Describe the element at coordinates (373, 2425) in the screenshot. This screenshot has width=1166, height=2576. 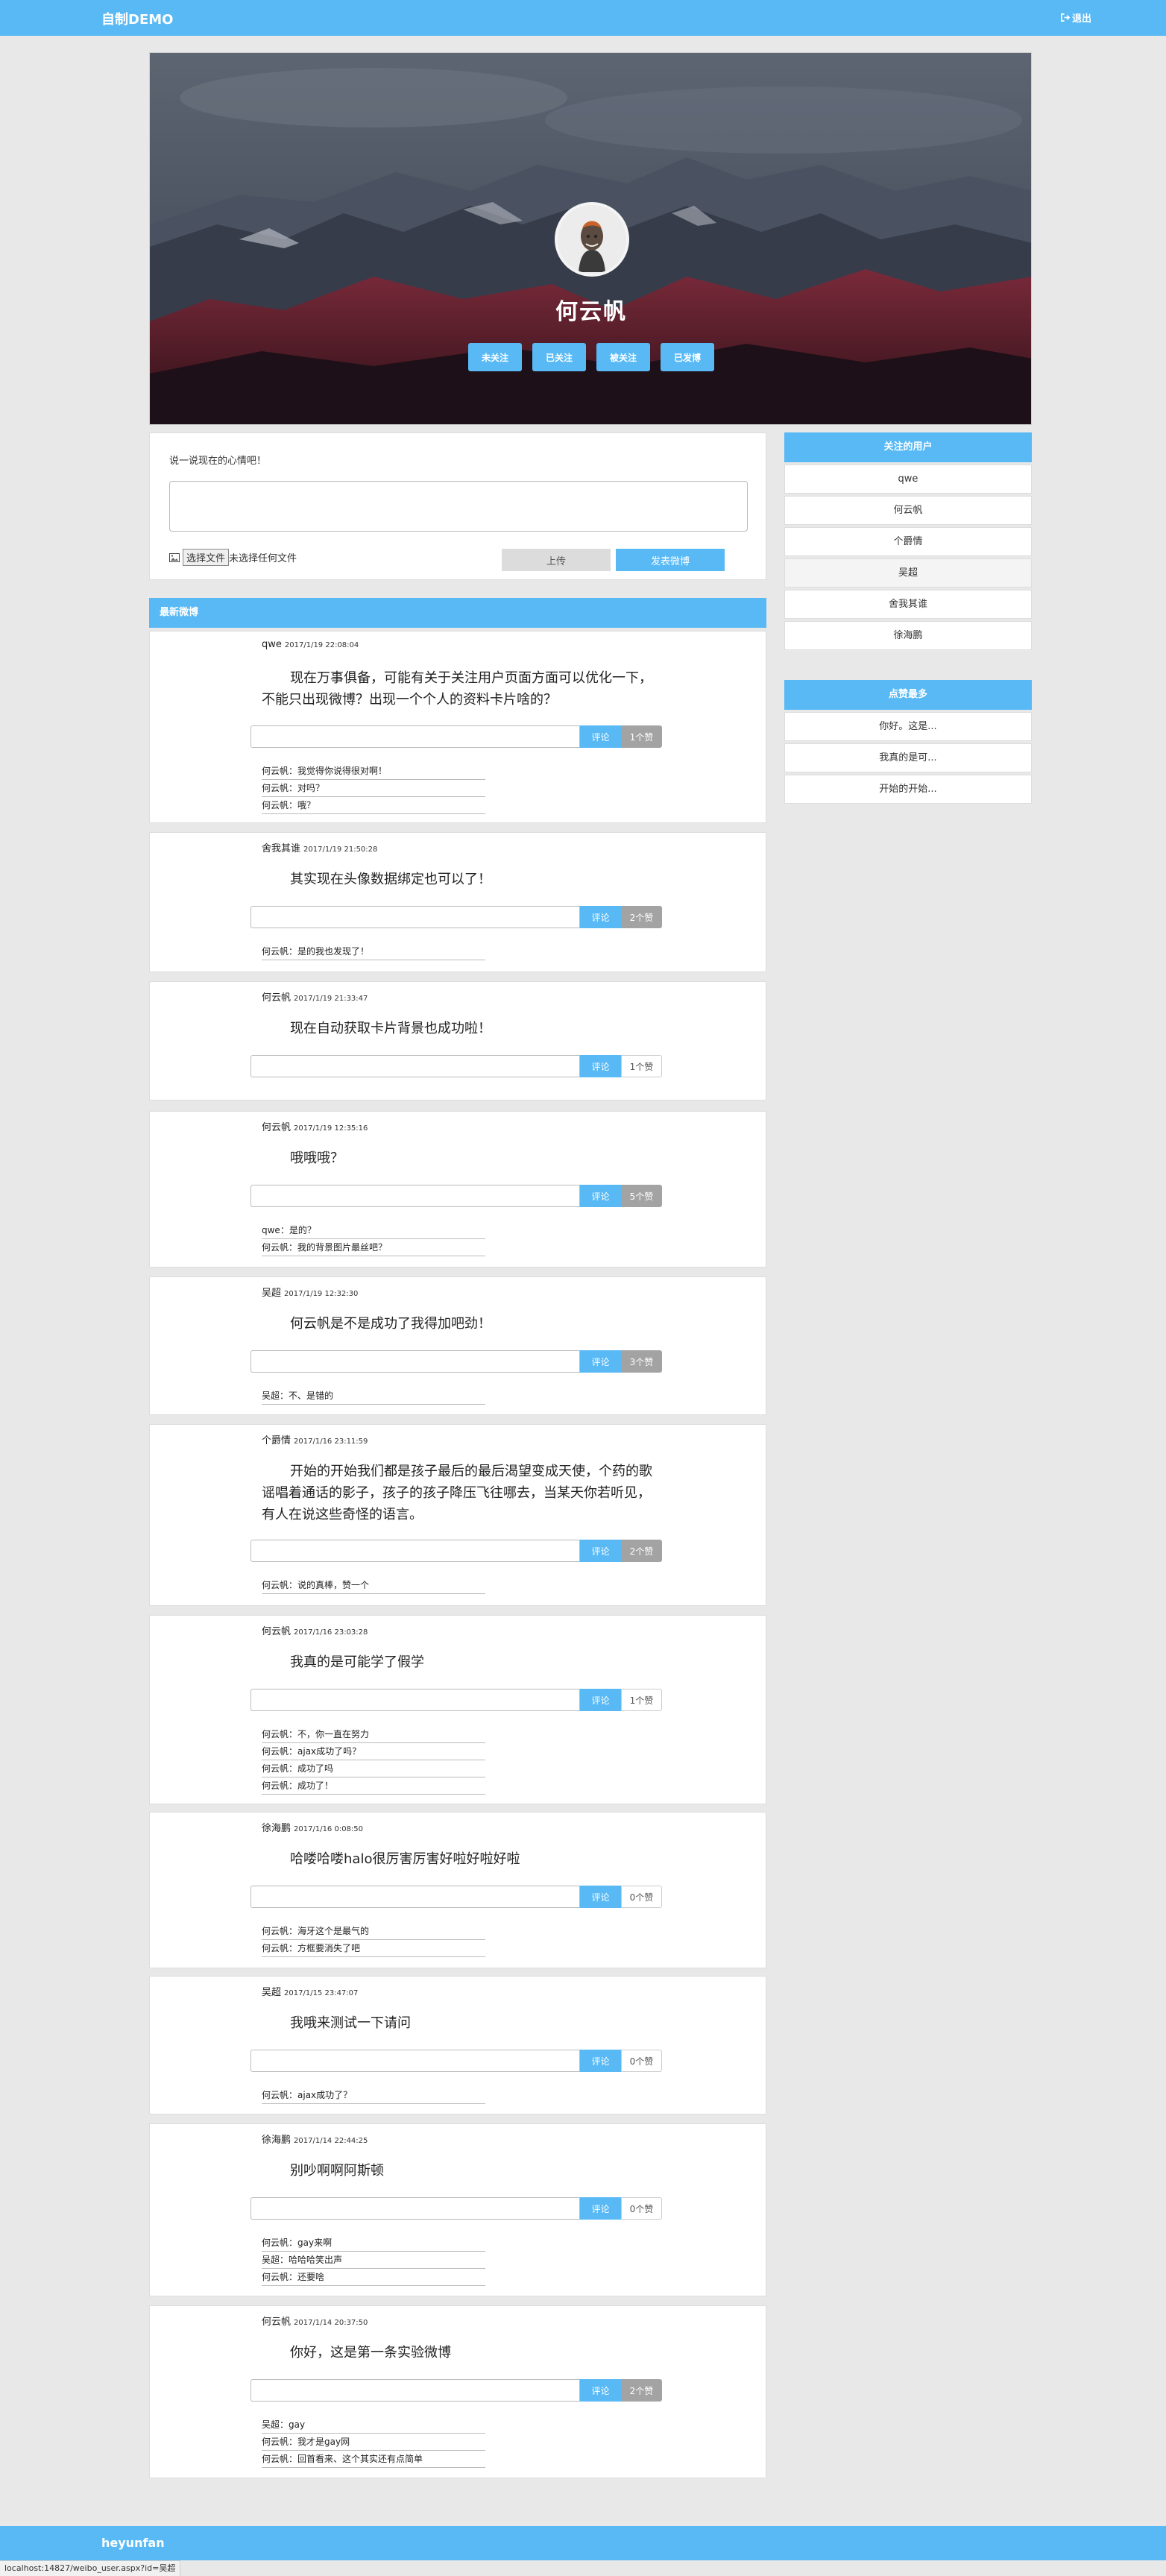
I see `comment-item: 吴超：gay` at that location.